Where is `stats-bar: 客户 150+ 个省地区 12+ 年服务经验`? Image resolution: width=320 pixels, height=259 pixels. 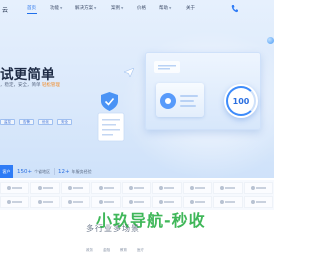 stats-bar: 客户 150+ 个省地区 12+ 年服务经验 is located at coordinates (137, 171).